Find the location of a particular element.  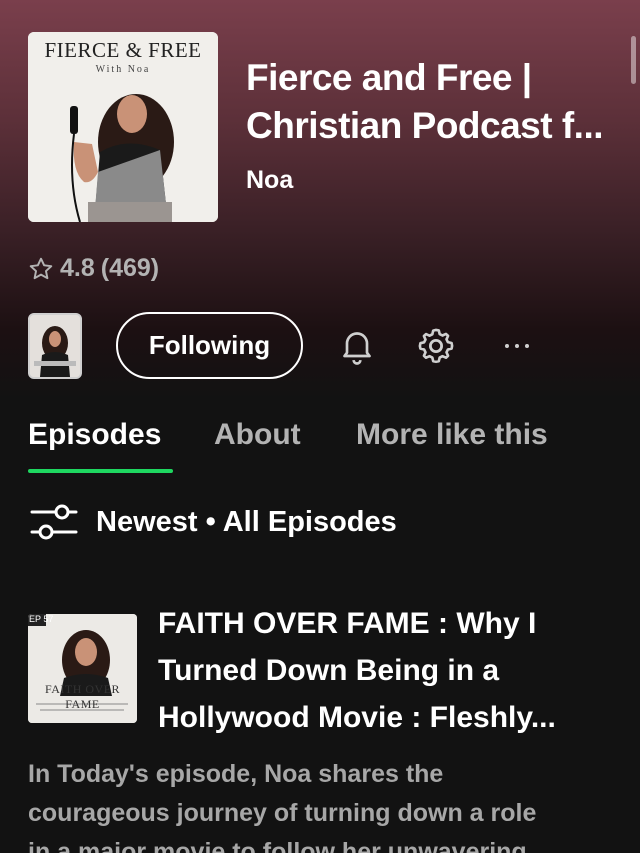

star-icon is located at coordinates (41, 268).